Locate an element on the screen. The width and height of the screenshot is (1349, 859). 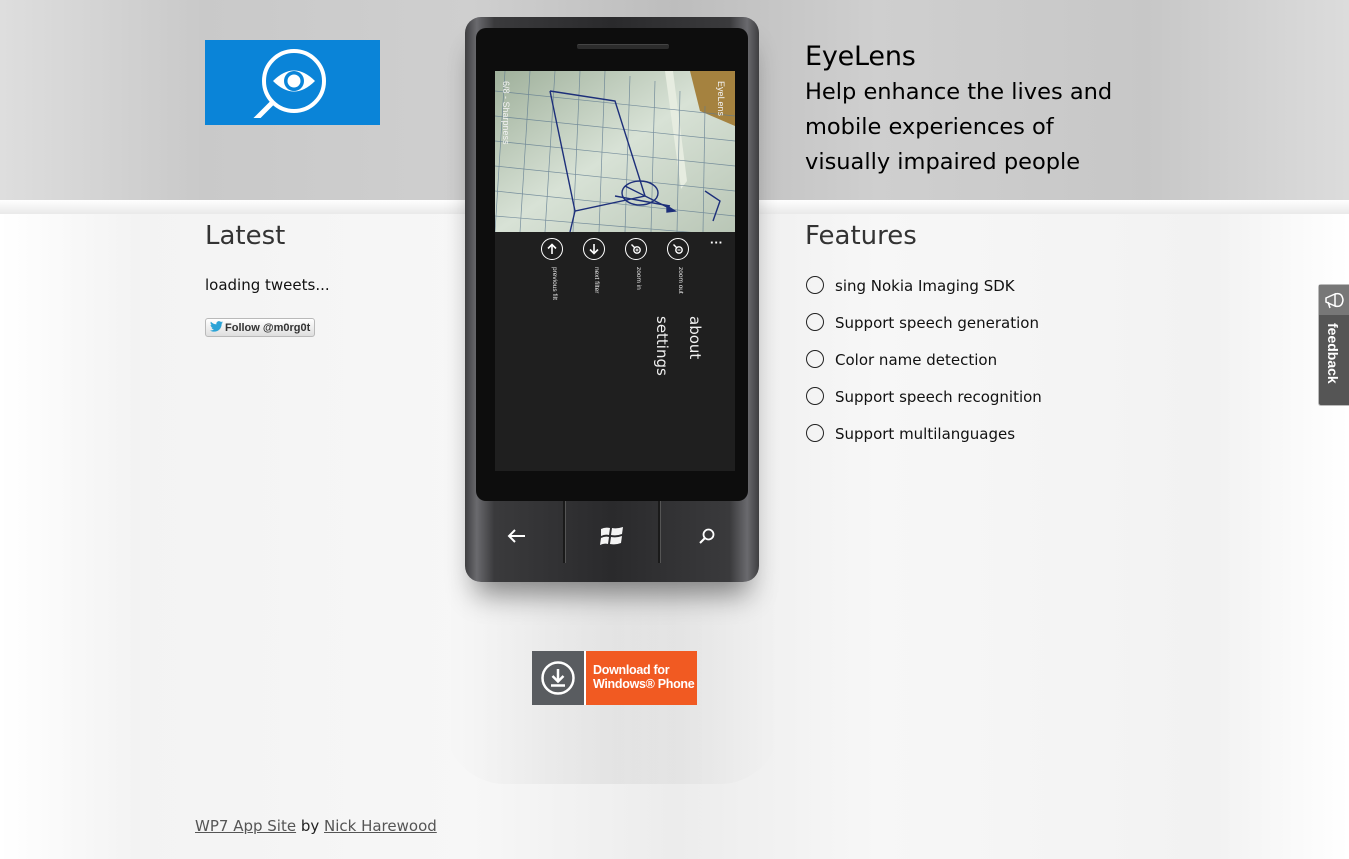
author-link: Nick Harewood is located at coordinates (380, 826).